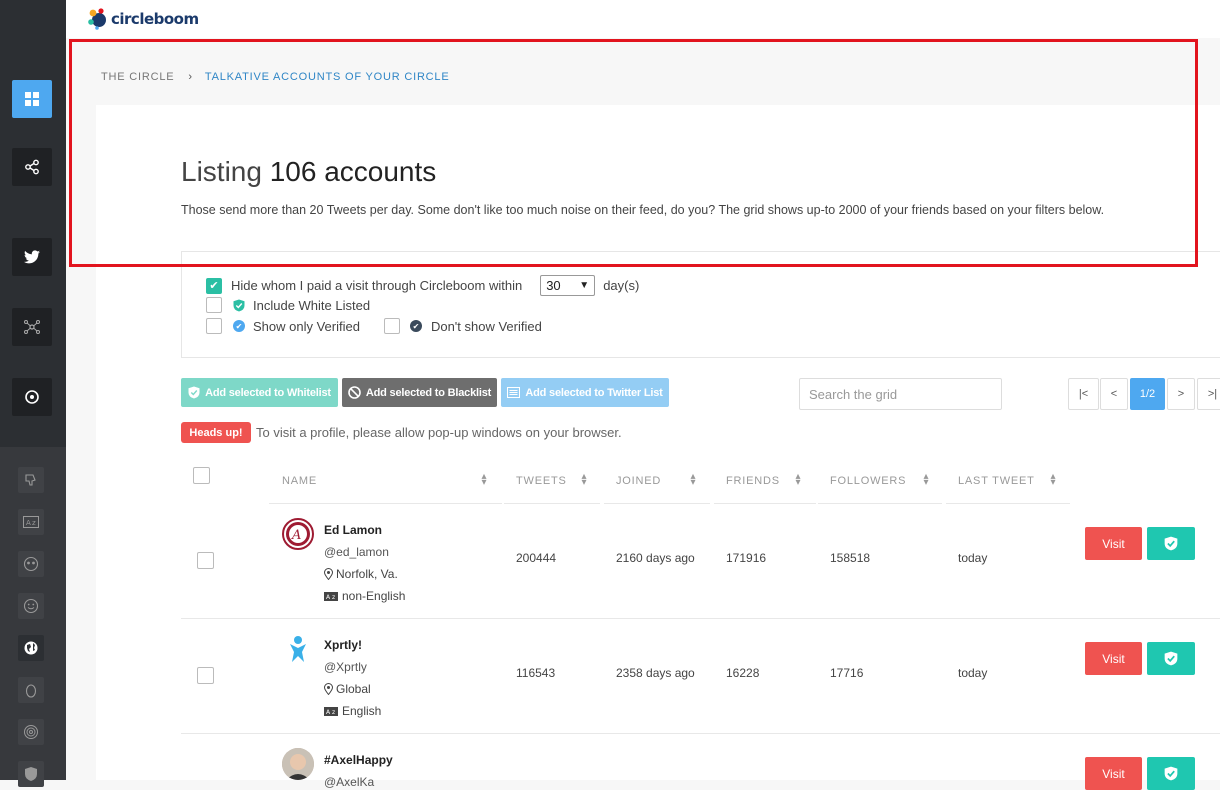  What do you see at coordinates (216, 432) in the screenshot?
I see `heads-up-badge: Heads up!` at bounding box center [216, 432].